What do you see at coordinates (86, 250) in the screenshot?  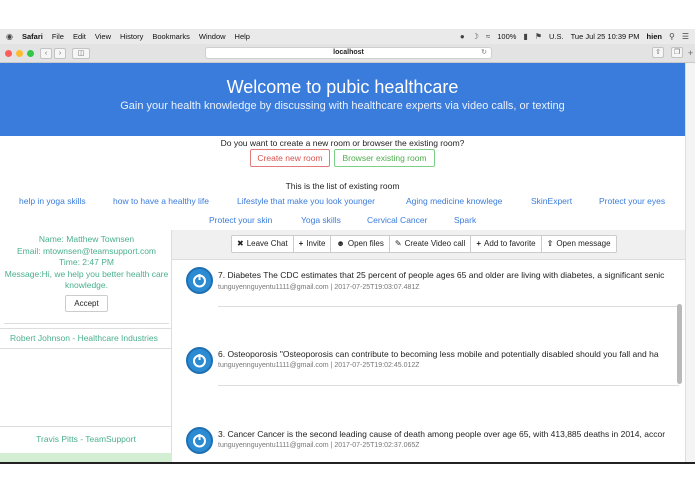 I see `request-email: Email: mtownsen@teamsupport.com` at bounding box center [86, 250].